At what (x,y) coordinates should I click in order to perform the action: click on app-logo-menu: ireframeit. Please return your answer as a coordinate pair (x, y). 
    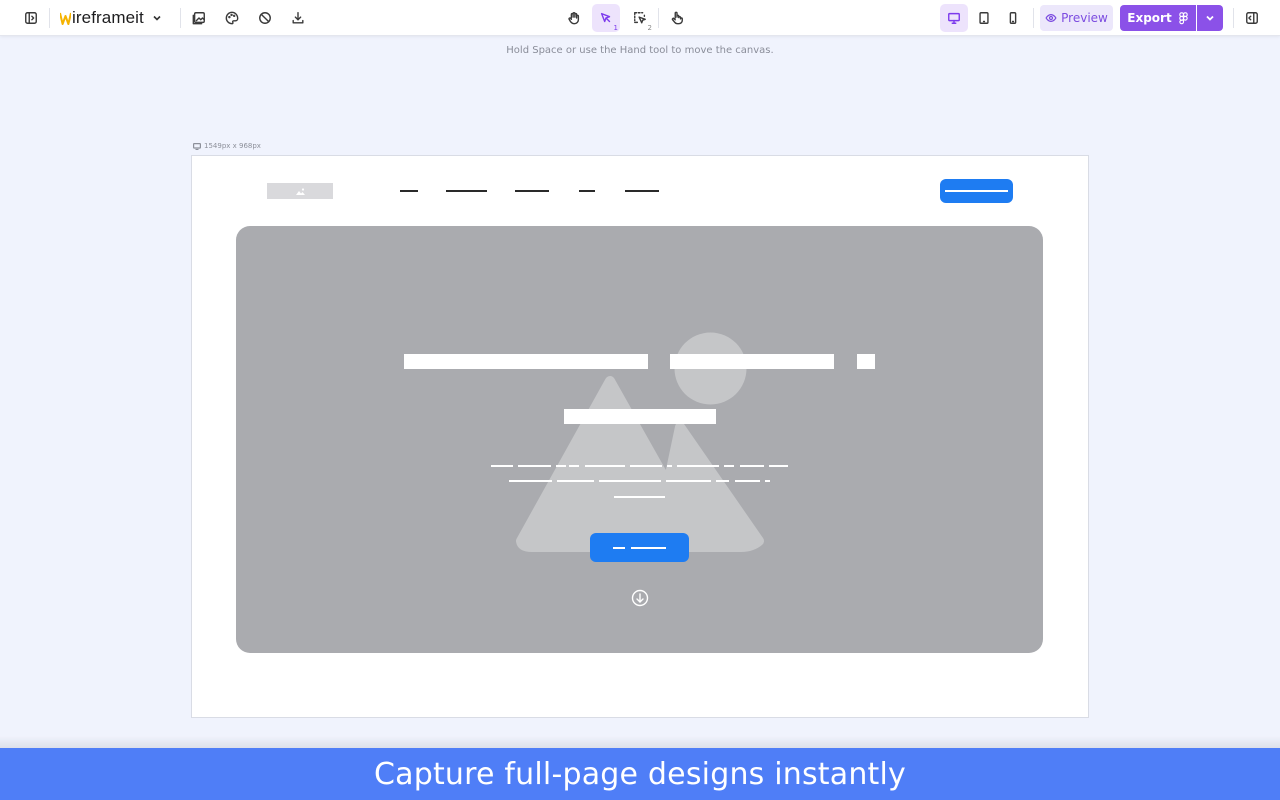
    Looking at the image, I should click on (111, 18).